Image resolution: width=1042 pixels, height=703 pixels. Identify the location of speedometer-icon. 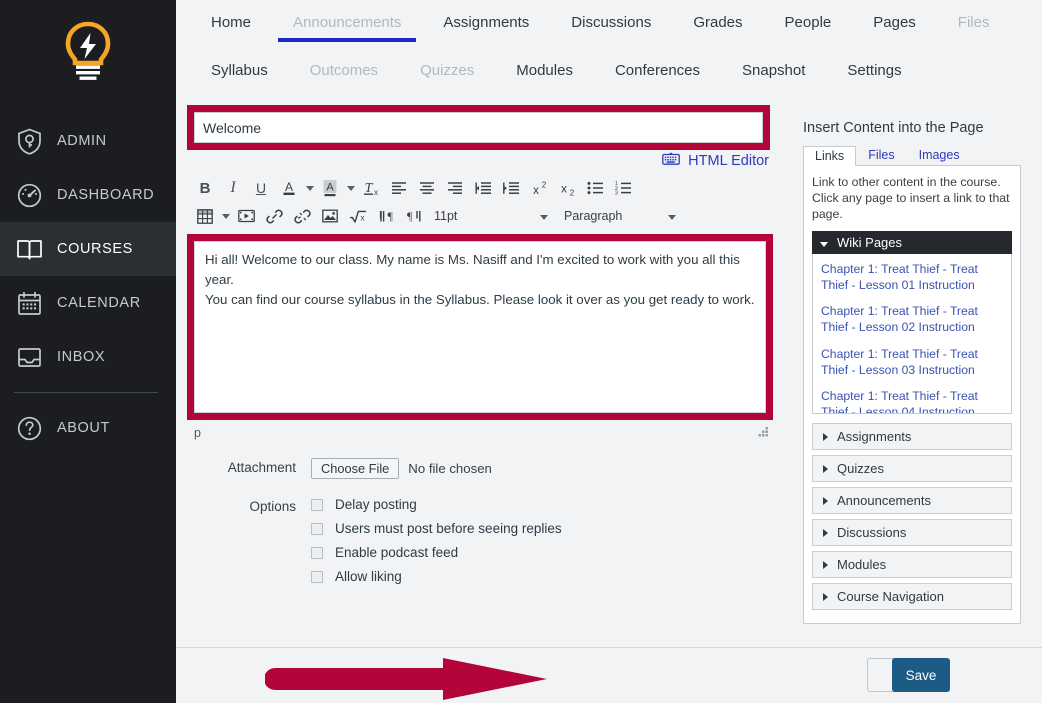
(29, 195).